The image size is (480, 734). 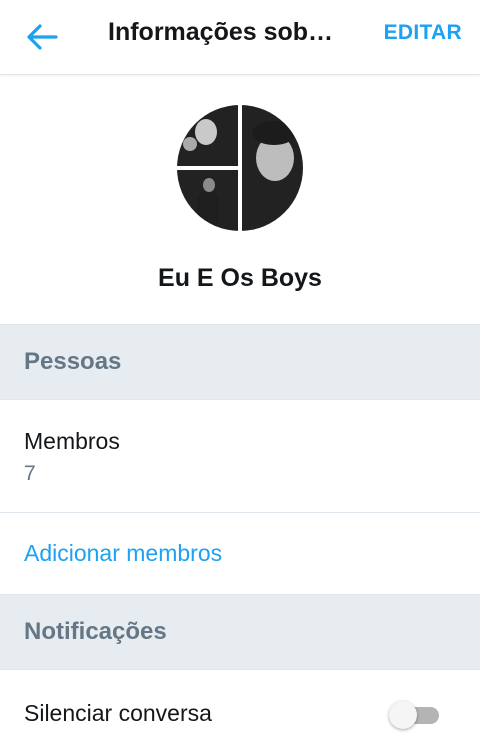 What do you see at coordinates (30, 473) in the screenshot?
I see `members-count: 7` at bounding box center [30, 473].